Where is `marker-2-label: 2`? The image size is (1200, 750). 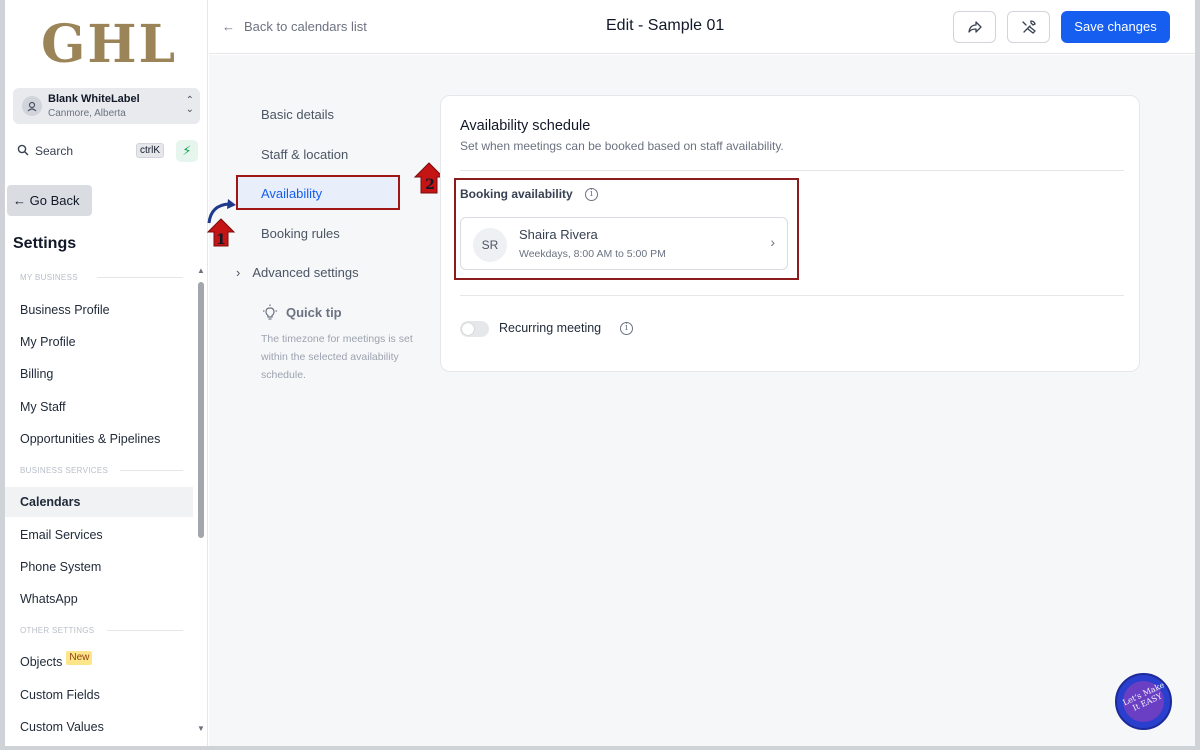 marker-2-label: 2 is located at coordinates (430, 185).